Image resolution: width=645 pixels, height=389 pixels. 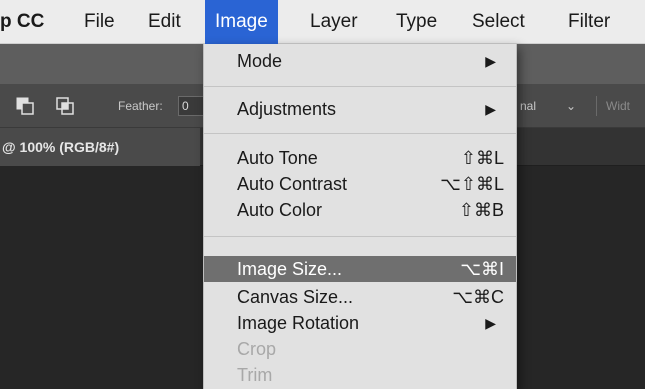 What do you see at coordinates (360, 349) in the screenshot?
I see `menu-item-crop: Crop` at bounding box center [360, 349].